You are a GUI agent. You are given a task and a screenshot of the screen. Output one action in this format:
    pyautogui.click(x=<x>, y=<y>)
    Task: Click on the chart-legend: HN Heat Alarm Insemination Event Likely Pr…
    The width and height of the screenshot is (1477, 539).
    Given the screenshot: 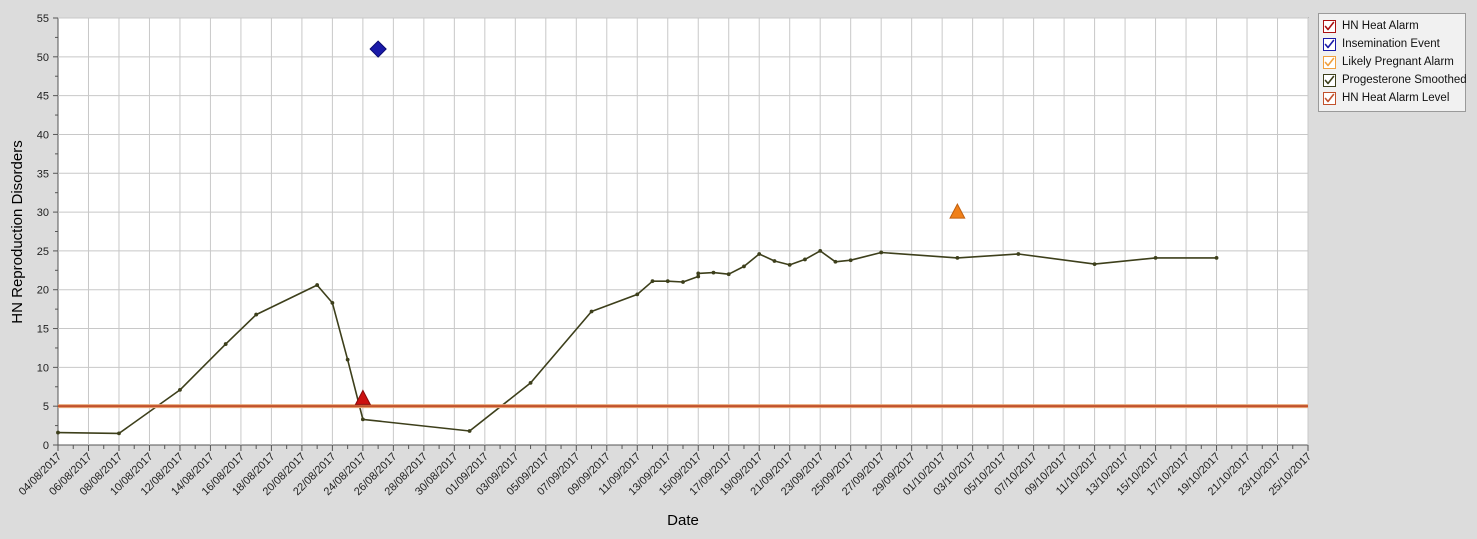 What is the action you would take?
    pyautogui.click(x=1392, y=62)
    